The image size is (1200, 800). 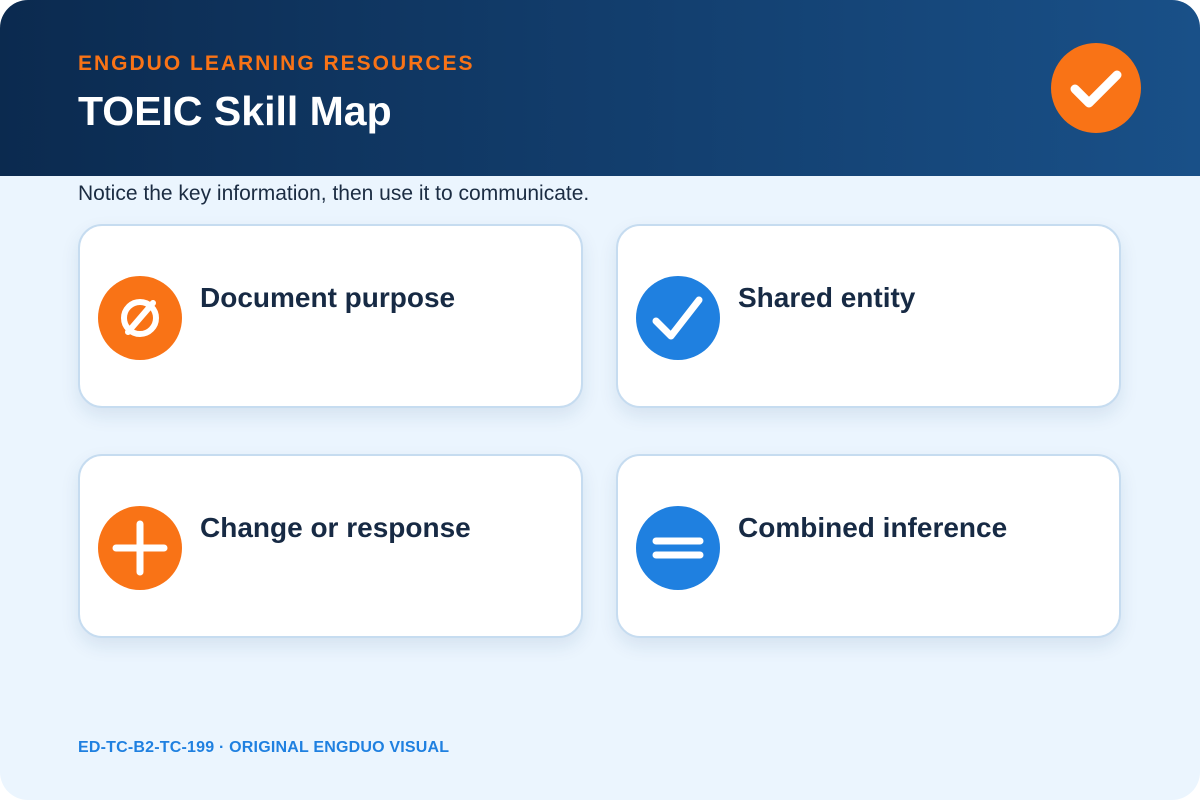 I want to click on skill-card-shared-entity: Shared entity, so click(x=868, y=316).